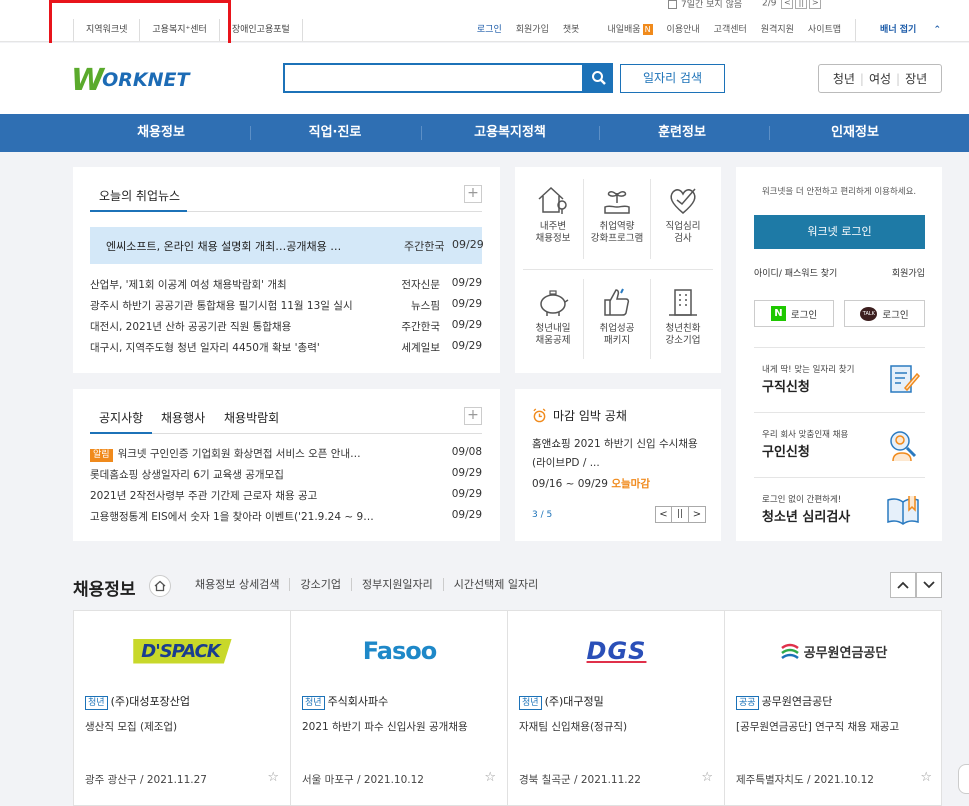 The height and width of the screenshot is (806, 969). I want to click on search-input, so click(433, 78).